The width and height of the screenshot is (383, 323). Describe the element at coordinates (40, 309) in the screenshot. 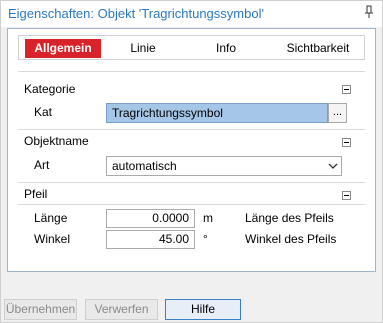

I see `apply-button: Übernehmen` at that location.